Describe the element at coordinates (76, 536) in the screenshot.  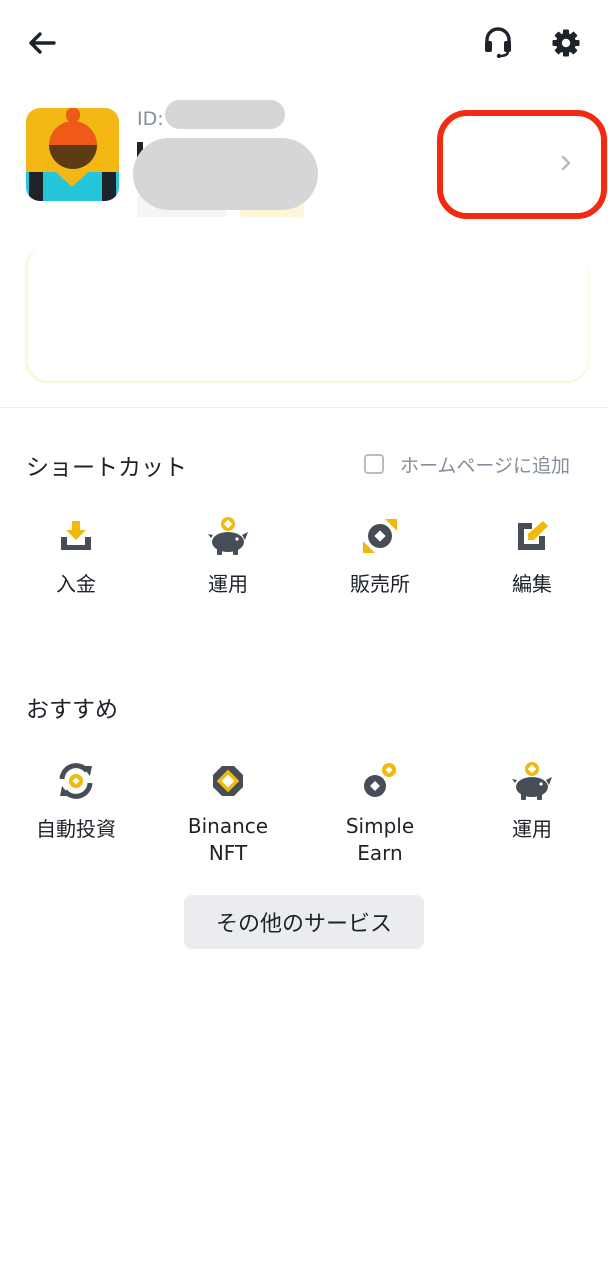
I see `deposit-icon` at that location.